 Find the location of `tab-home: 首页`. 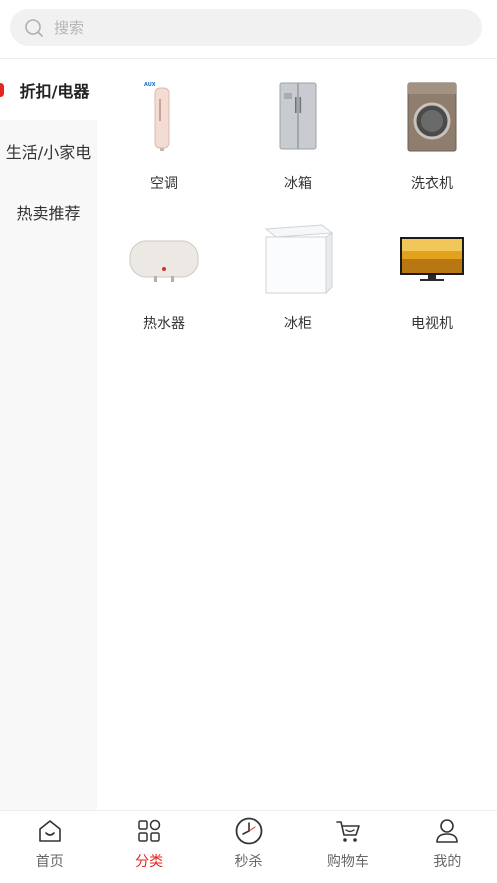

tab-home: 首页 is located at coordinates (49, 847).